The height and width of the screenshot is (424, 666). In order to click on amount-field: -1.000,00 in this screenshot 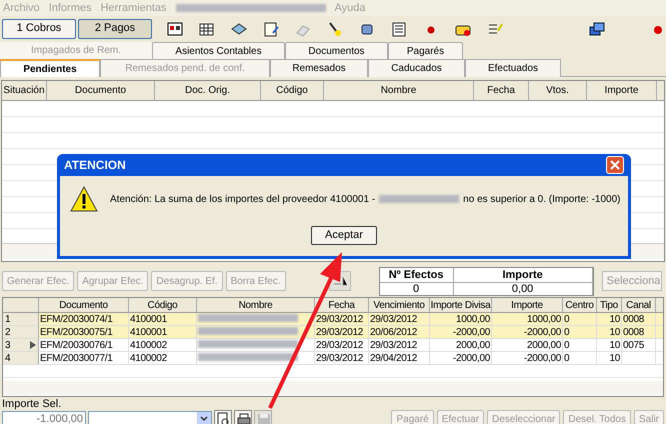, I will do `click(44, 417)`.